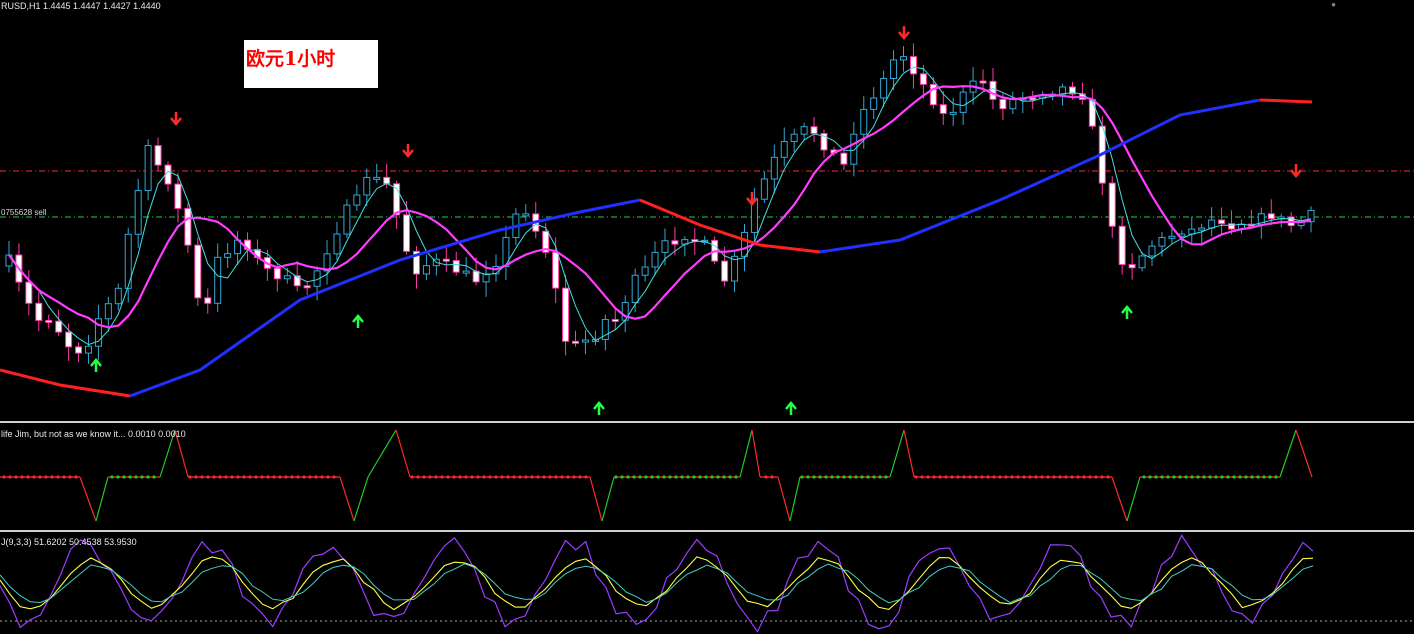 This screenshot has width=1414, height=634. I want to click on kdj-d-line, so click(657, 583).